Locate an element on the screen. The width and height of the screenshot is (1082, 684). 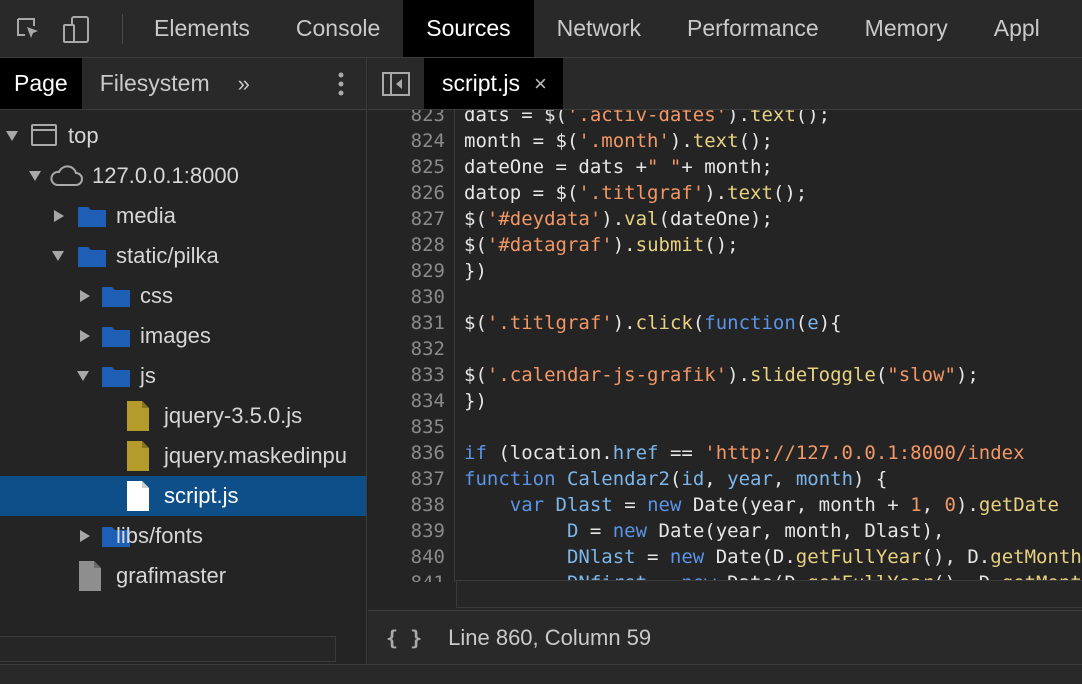
code-line: month = $('.month').text(); is located at coordinates (618, 141).